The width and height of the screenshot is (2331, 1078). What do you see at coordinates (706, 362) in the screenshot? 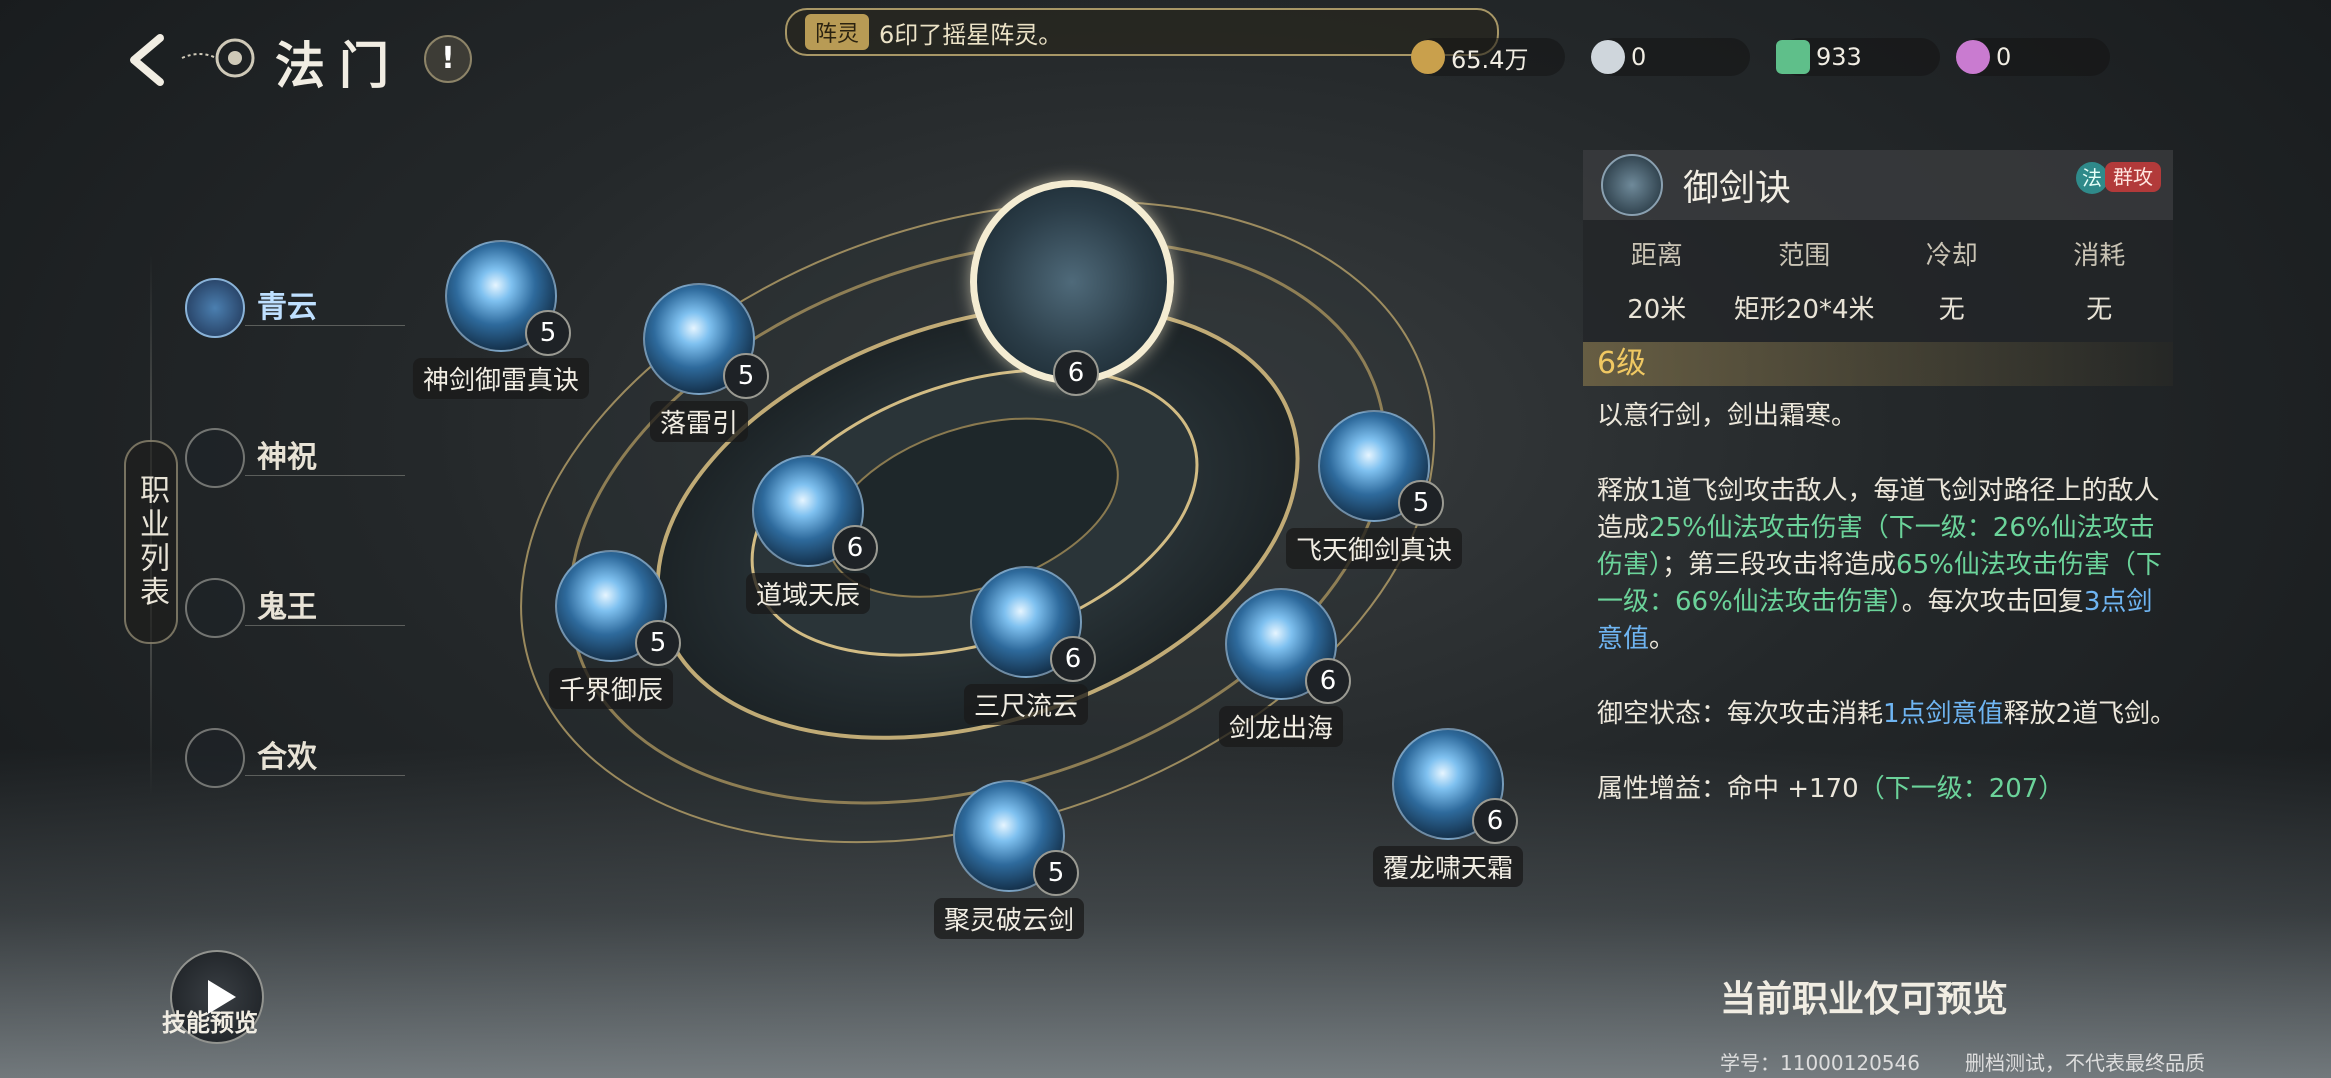
I see `skill-luoleiyin: 5 落雷引` at bounding box center [706, 362].